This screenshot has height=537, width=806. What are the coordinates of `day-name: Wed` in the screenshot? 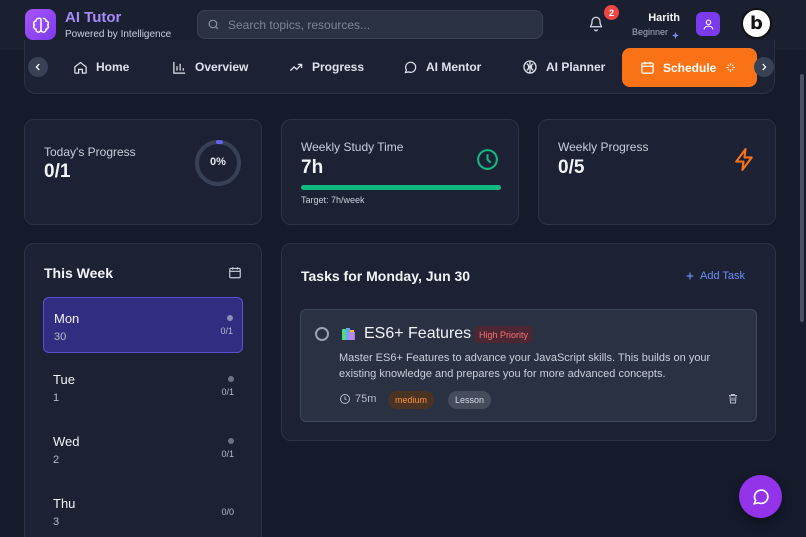 It's located at (66, 441).